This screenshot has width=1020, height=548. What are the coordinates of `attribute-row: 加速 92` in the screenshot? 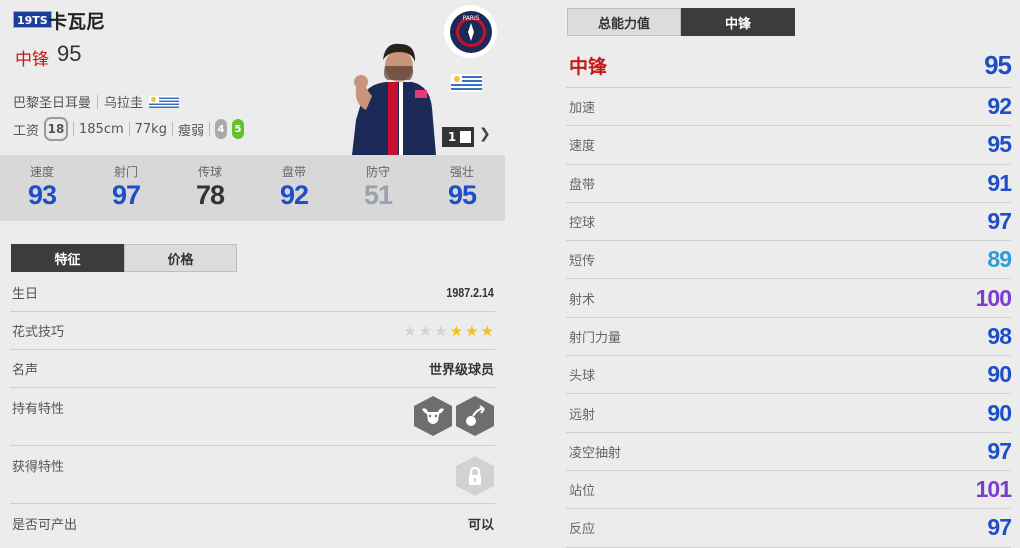 It's located at (789, 107).